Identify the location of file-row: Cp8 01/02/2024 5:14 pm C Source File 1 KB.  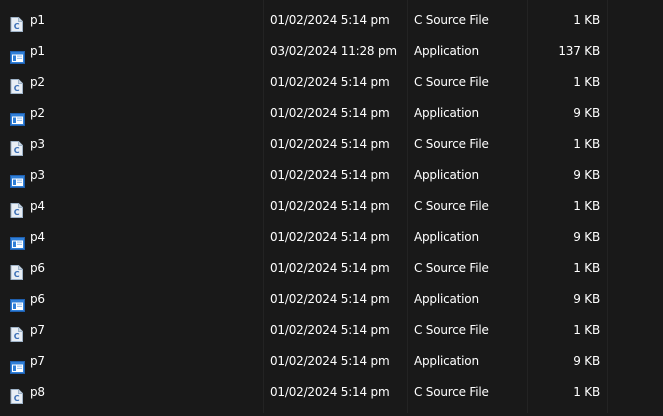
(331, 392).